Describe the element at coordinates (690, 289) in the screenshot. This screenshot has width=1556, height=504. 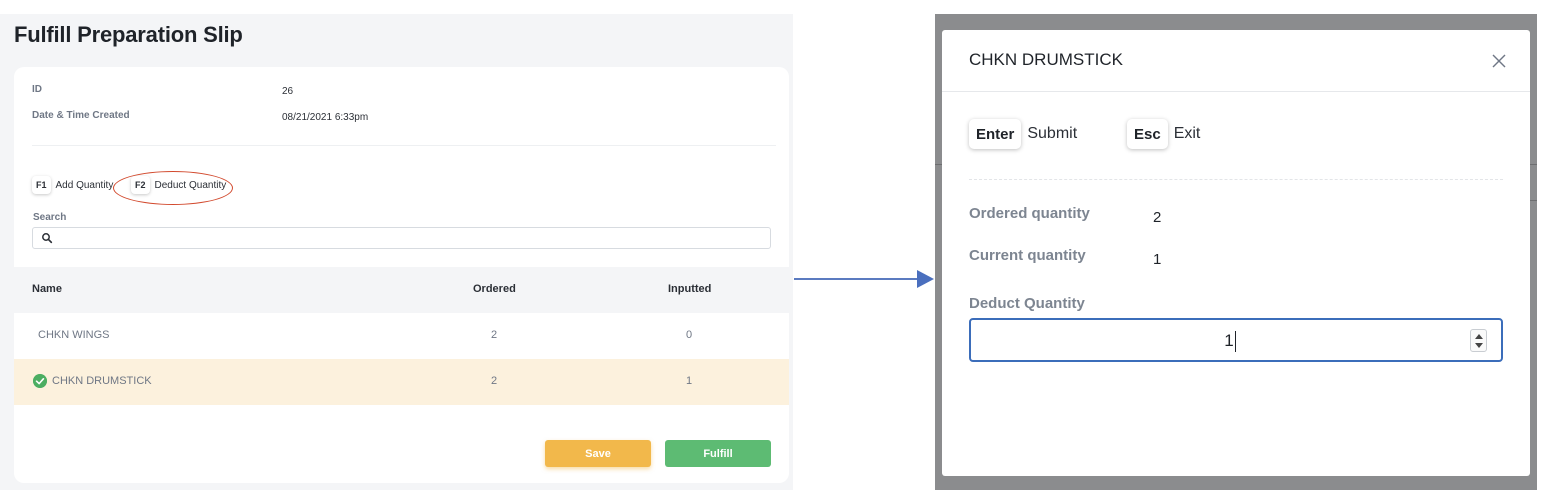
I see `column-header-inputted: Inputted` at that location.